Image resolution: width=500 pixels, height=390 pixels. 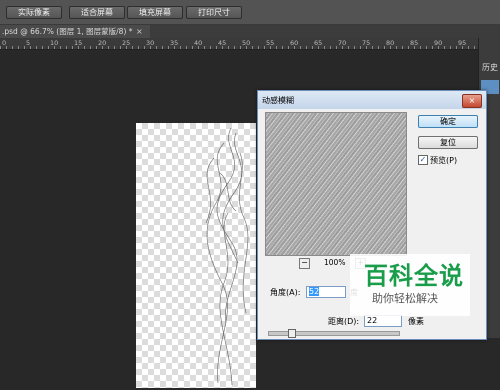 What do you see at coordinates (155, 12) in the screenshot?
I see `fill-screen-button: 填充屏幕` at bounding box center [155, 12].